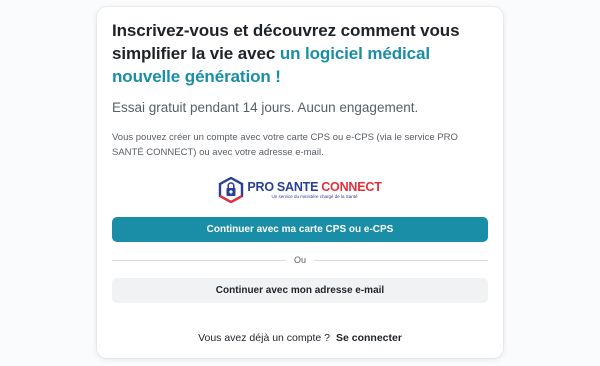 The width and height of the screenshot is (600, 366). What do you see at coordinates (300, 290) in the screenshot?
I see `email-signup-button: Continuer avec mon adresse e-mail` at bounding box center [300, 290].